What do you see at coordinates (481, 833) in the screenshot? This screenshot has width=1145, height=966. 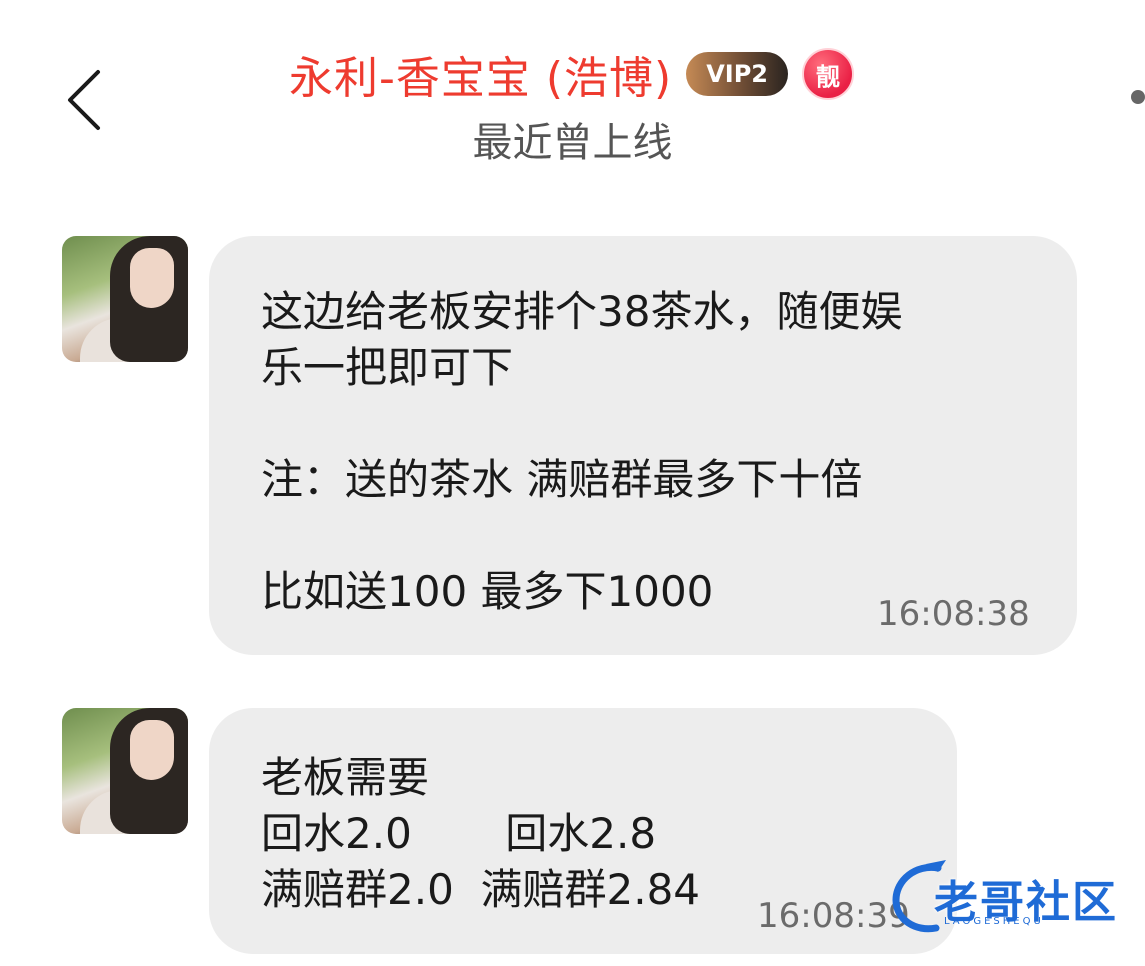 I see `message-text: 老板需要 回水2.0 回水2.8 满赔群2.0 满赔群2.84` at bounding box center [481, 833].